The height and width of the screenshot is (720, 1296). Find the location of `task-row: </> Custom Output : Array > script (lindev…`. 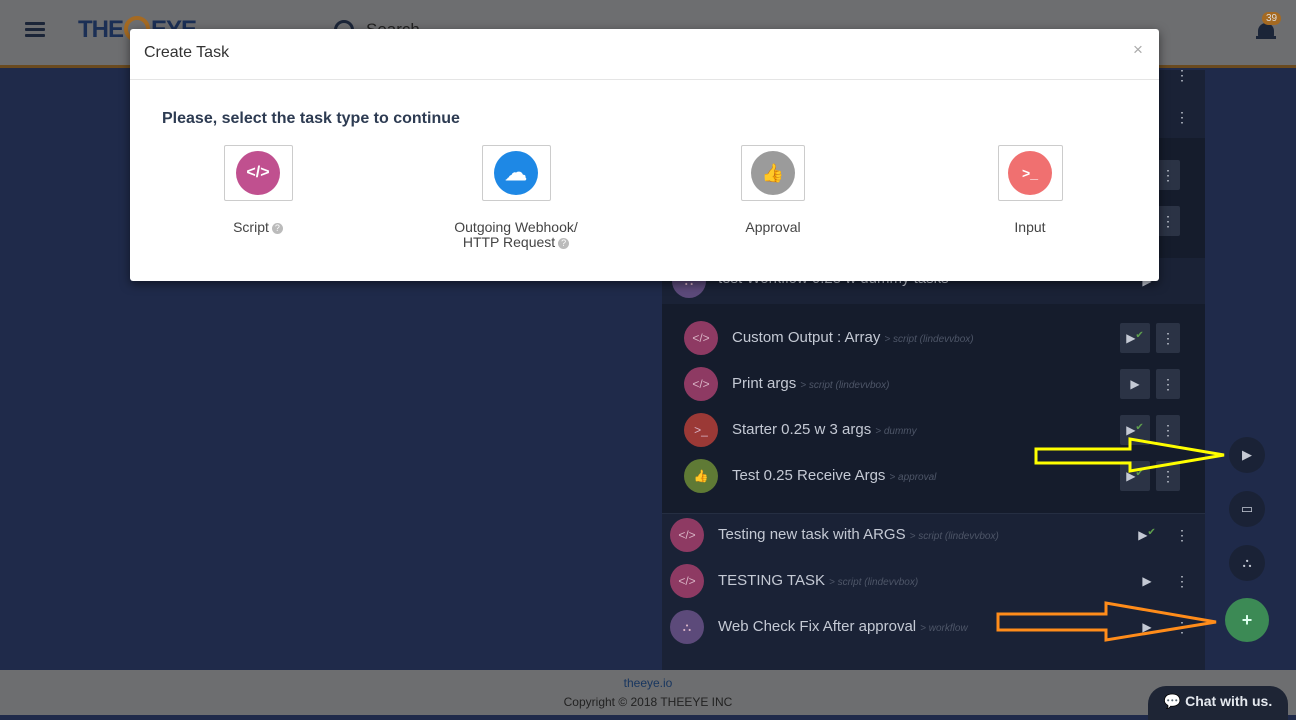

task-row: </> Custom Output : Array > script (lindev… is located at coordinates (933, 338).